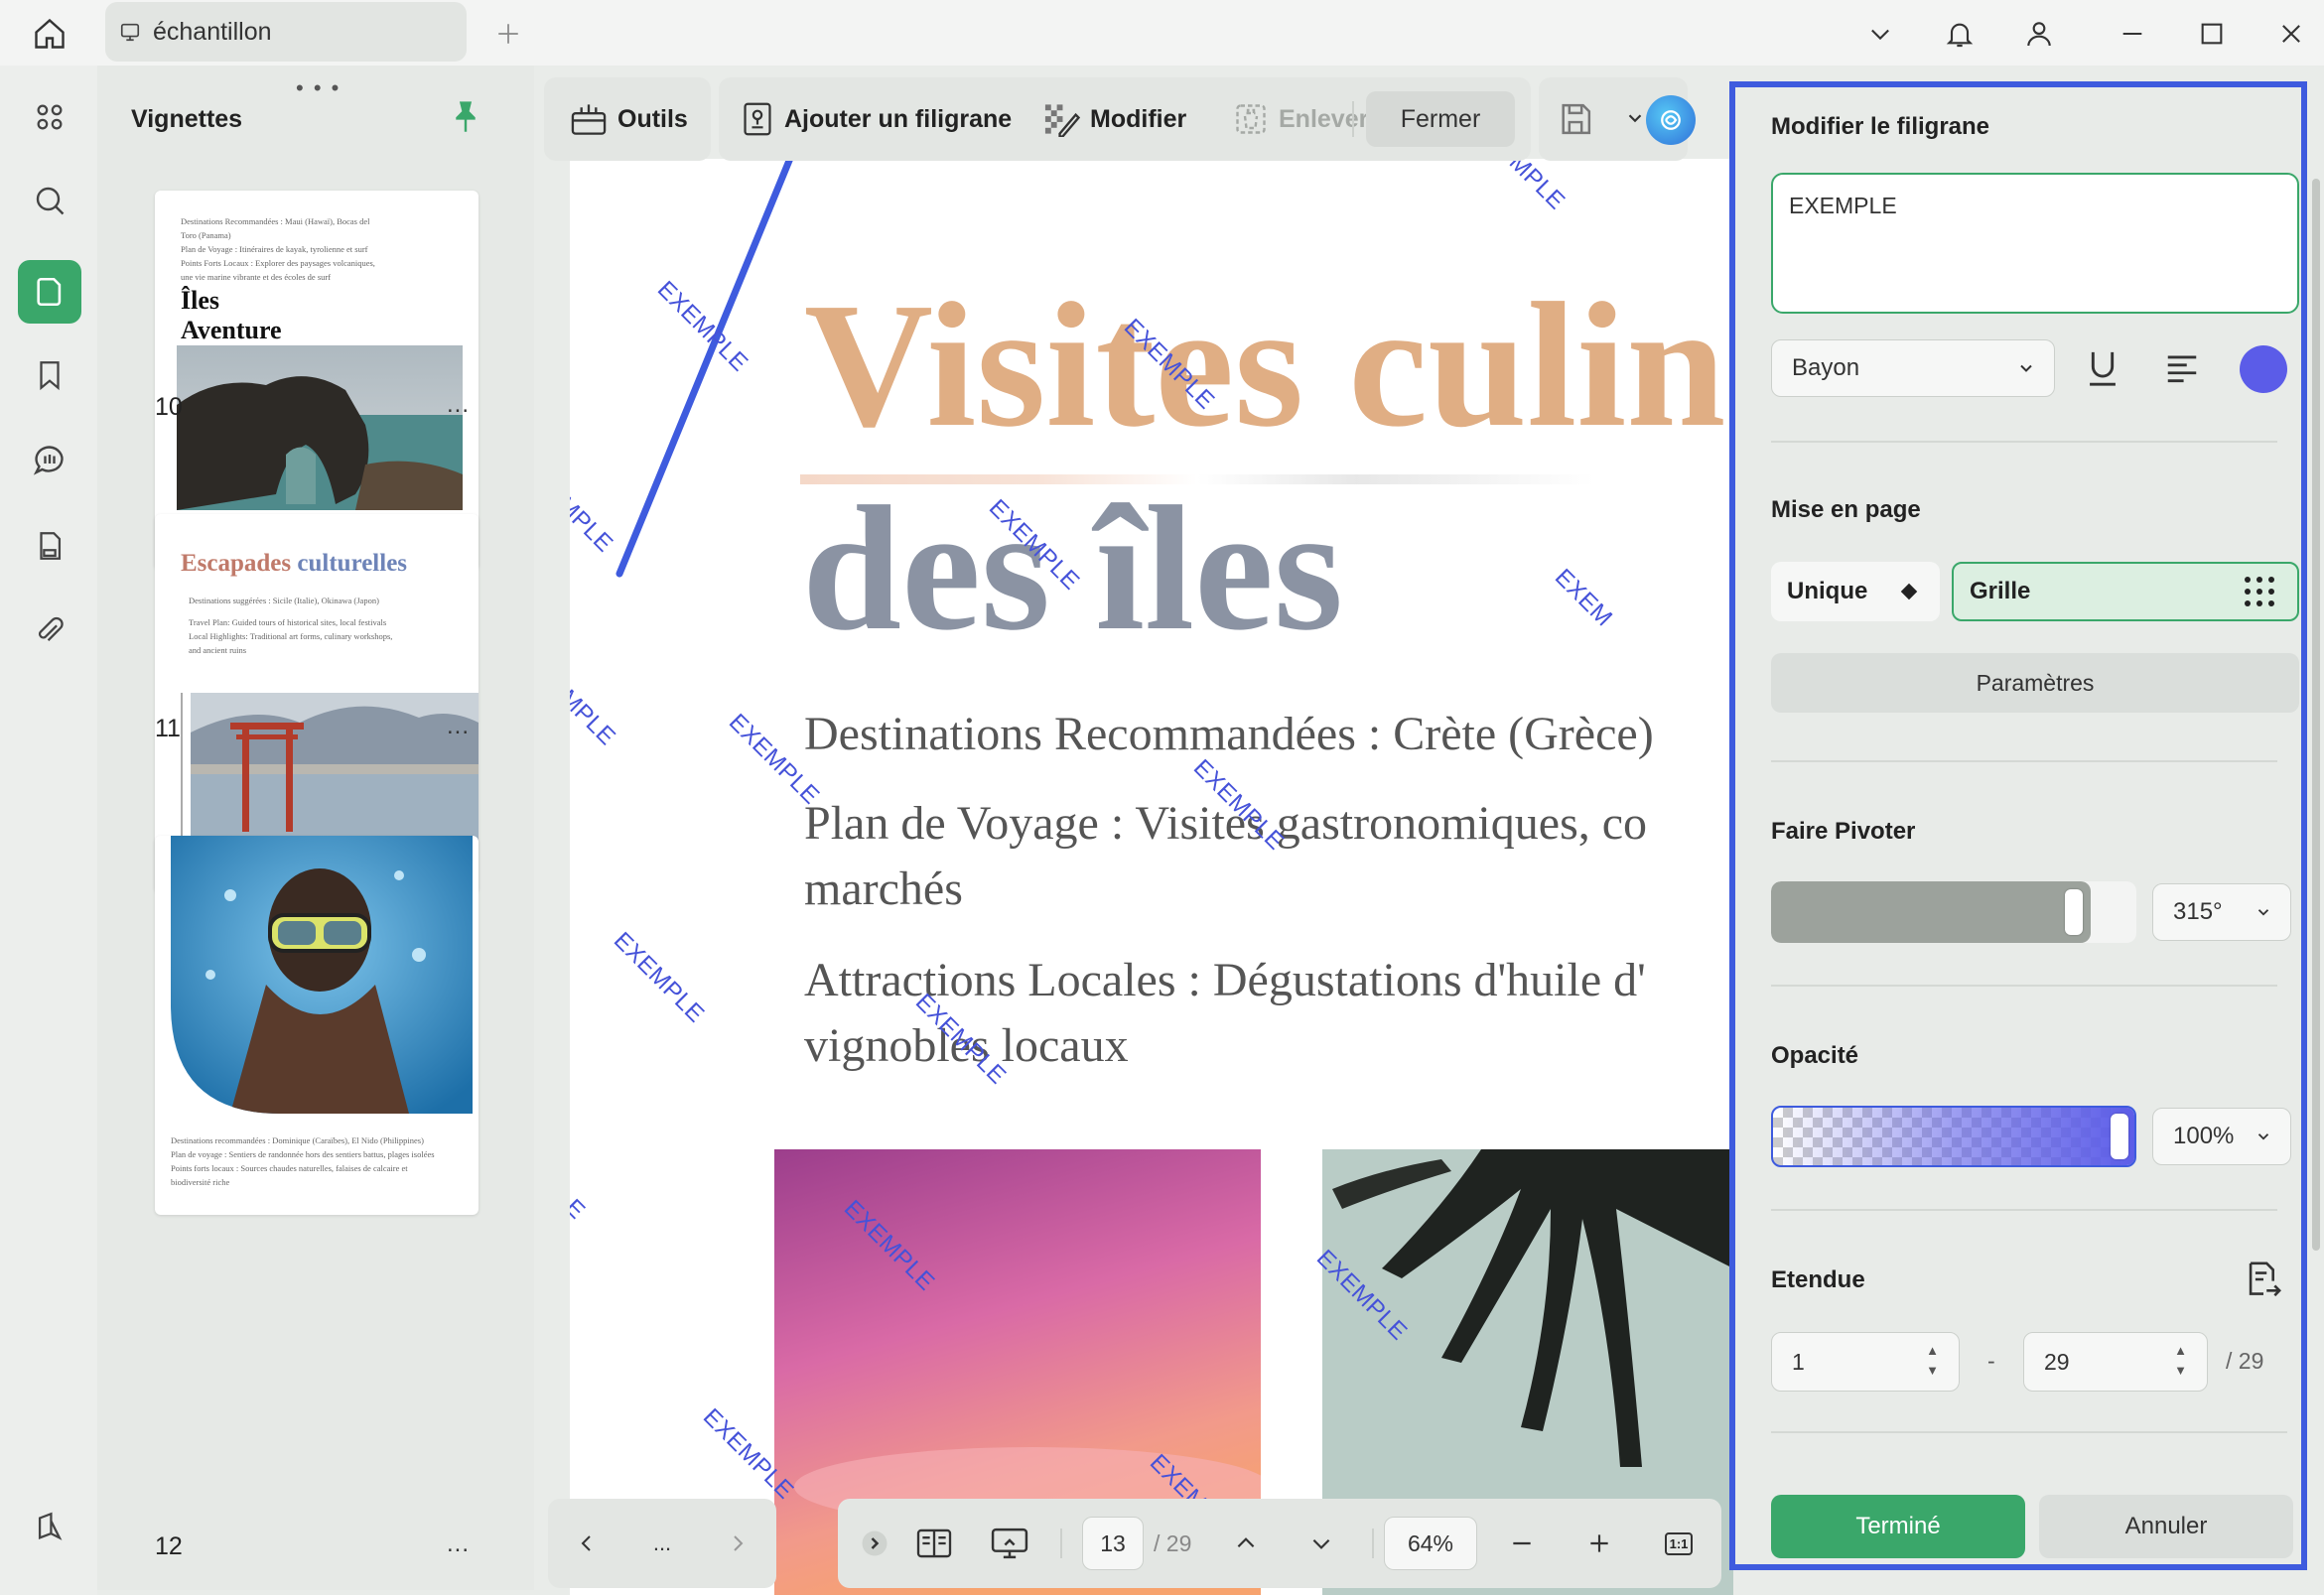 This screenshot has width=2324, height=1595. What do you see at coordinates (1114, 119) in the screenshot?
I see `modify-watermark-button: Modifier` at bounding box center [1114, 119].